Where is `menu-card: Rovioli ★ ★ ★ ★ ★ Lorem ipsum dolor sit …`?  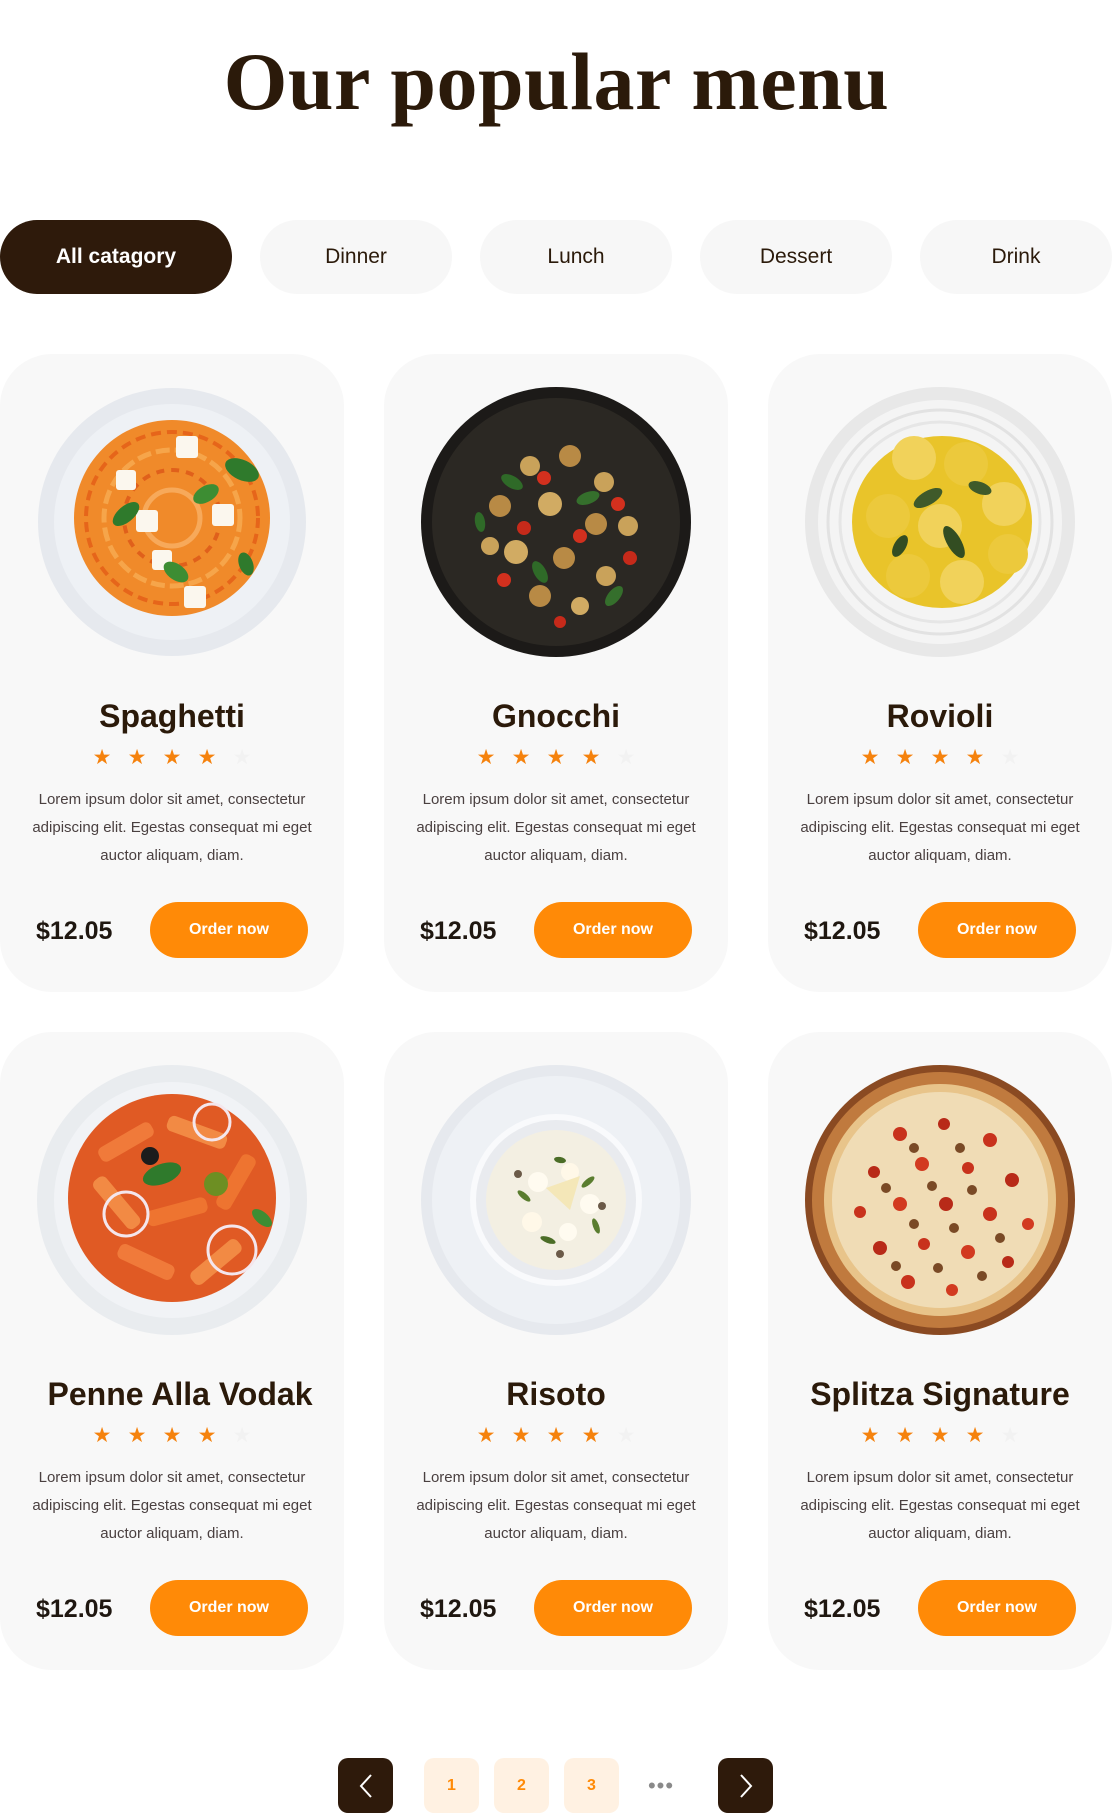 menu-card: Rovioli ★ ★ ★ ★ ★ Lorem ipsum dolor sit … is located at coordinates (940, 673).